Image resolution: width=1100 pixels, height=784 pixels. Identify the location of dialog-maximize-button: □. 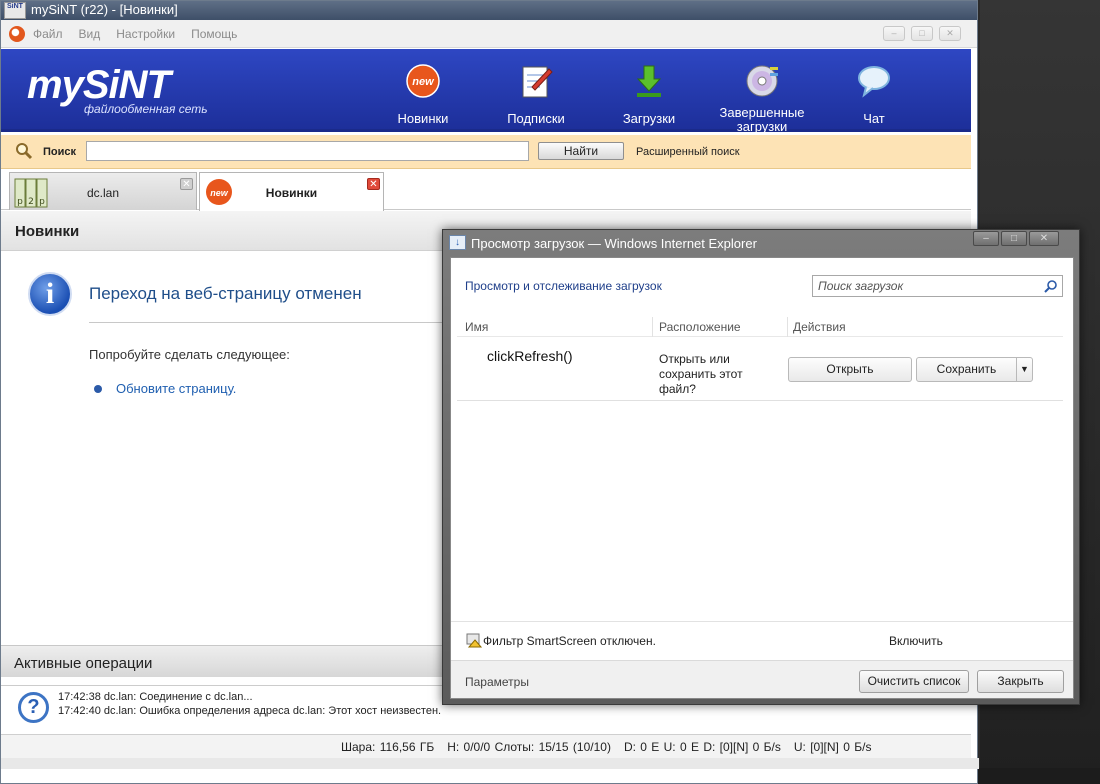
(1014, 238).